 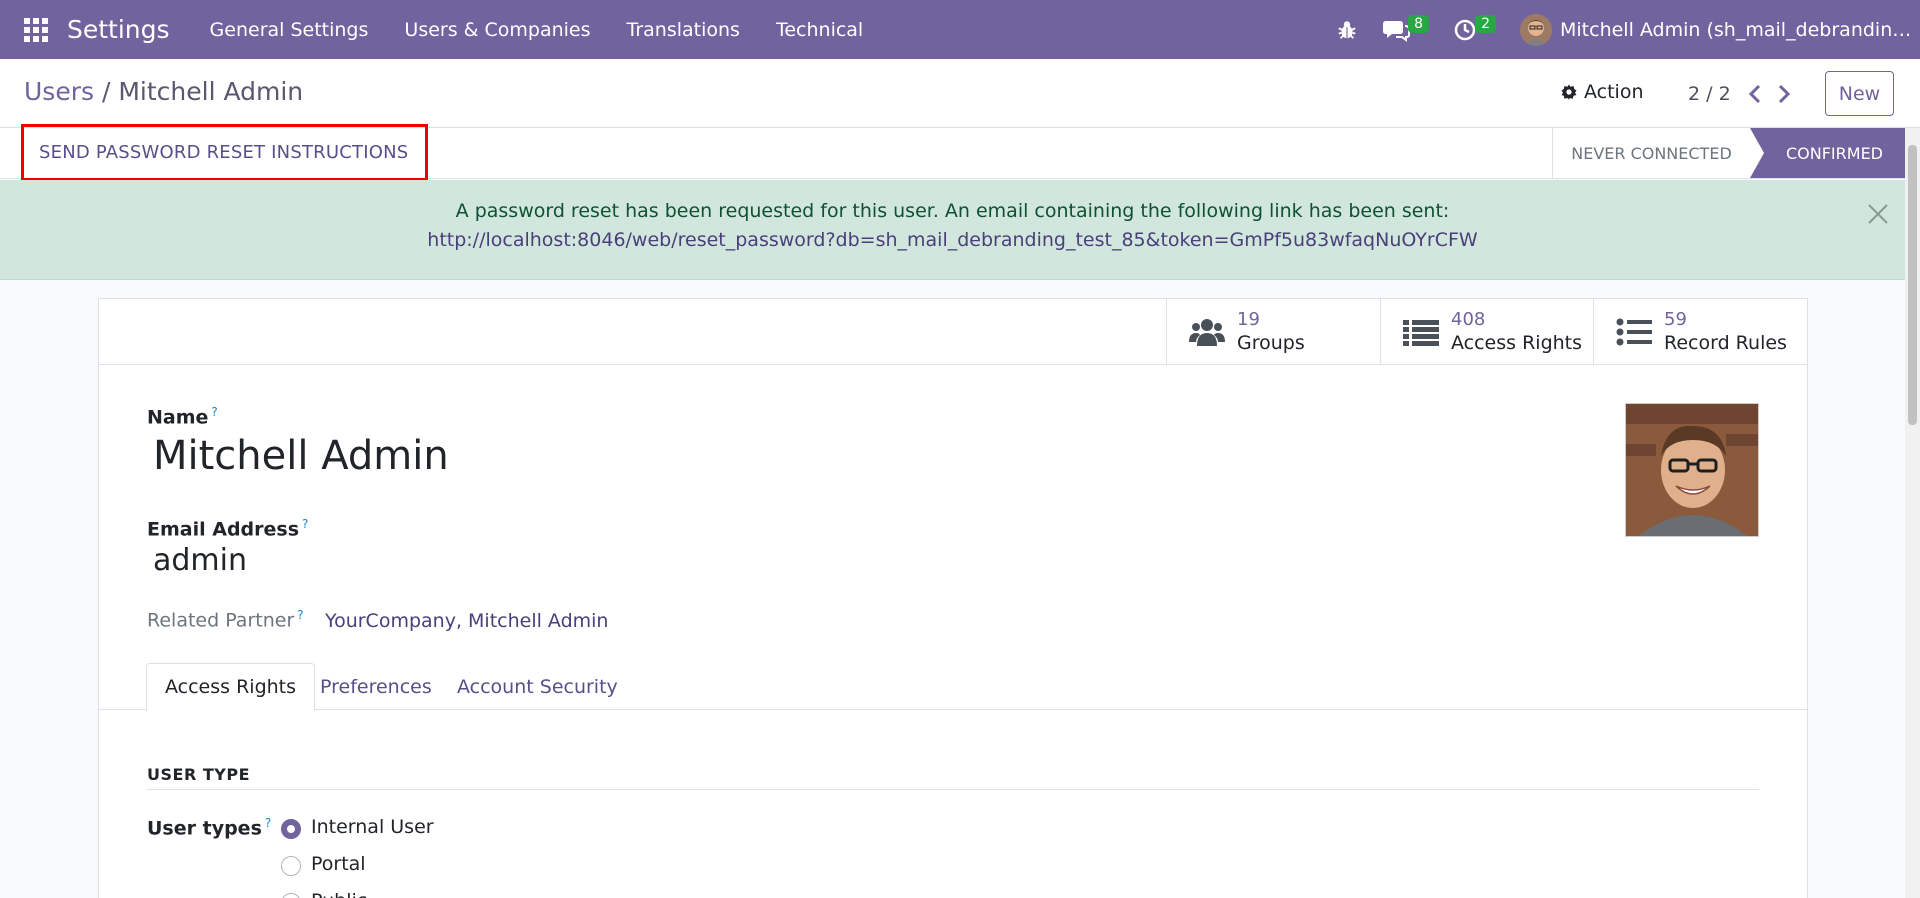 What do you see at coordinates (960, 93) in the screenshot?
I see `control-panel: Users / Mitchell Admin Action 2 / 2 New` at bounding box center [960, 93].